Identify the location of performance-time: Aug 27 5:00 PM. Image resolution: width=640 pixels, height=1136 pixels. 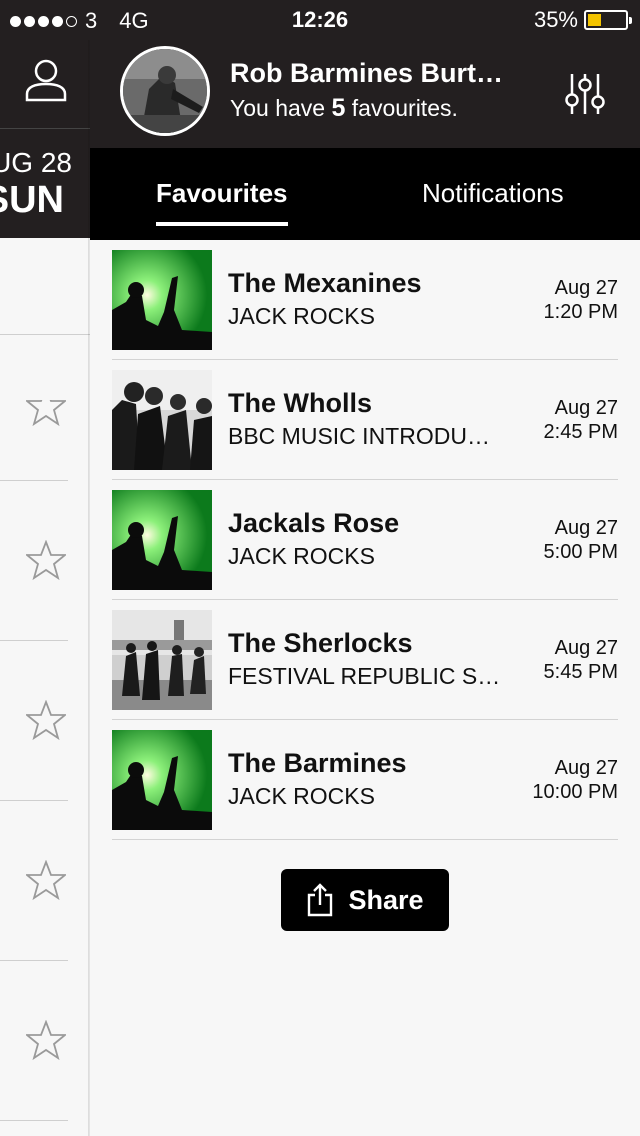
(581, 540).